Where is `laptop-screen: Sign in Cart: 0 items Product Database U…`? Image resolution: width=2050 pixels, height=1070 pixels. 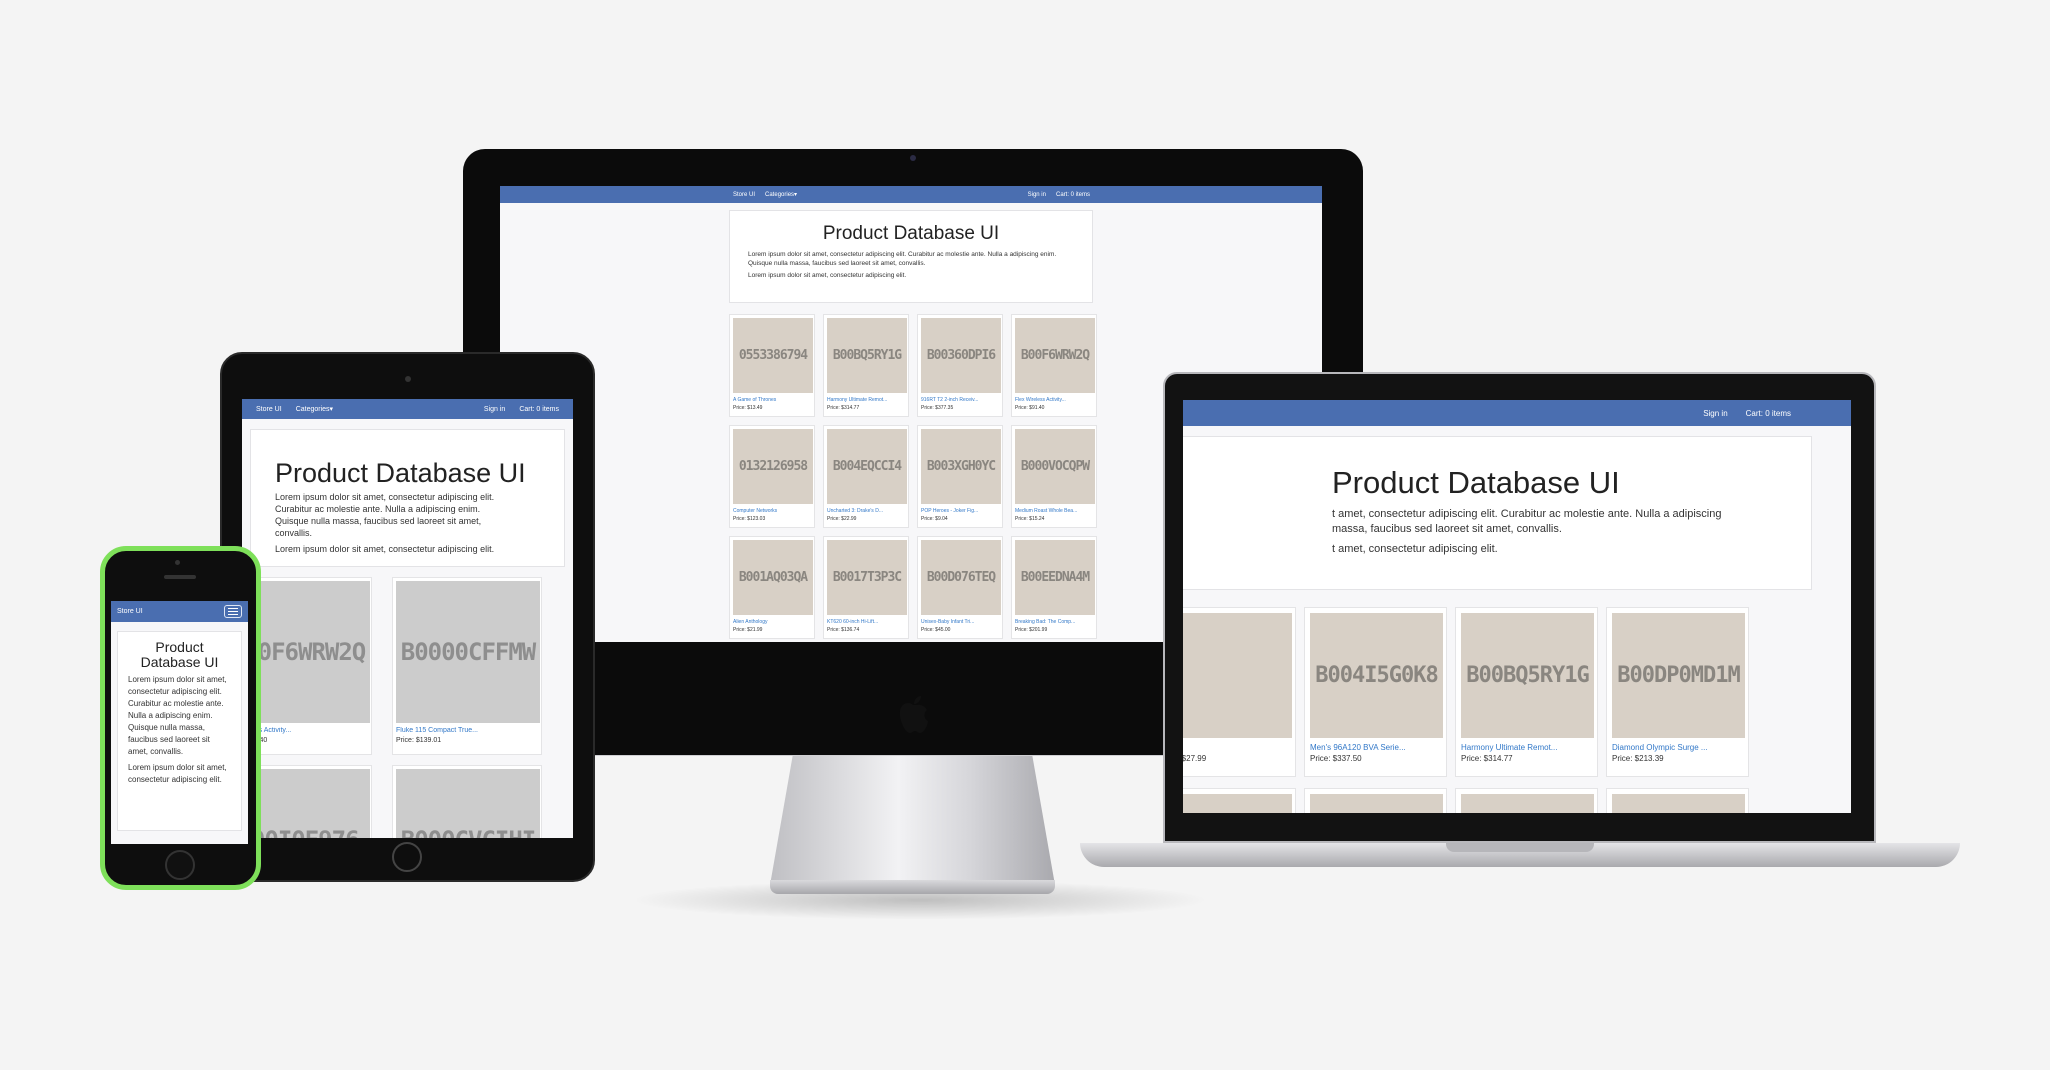
laptop-screen: Sign in Cart: 0 items Product Database U… is located at coordinates (1517, 606).